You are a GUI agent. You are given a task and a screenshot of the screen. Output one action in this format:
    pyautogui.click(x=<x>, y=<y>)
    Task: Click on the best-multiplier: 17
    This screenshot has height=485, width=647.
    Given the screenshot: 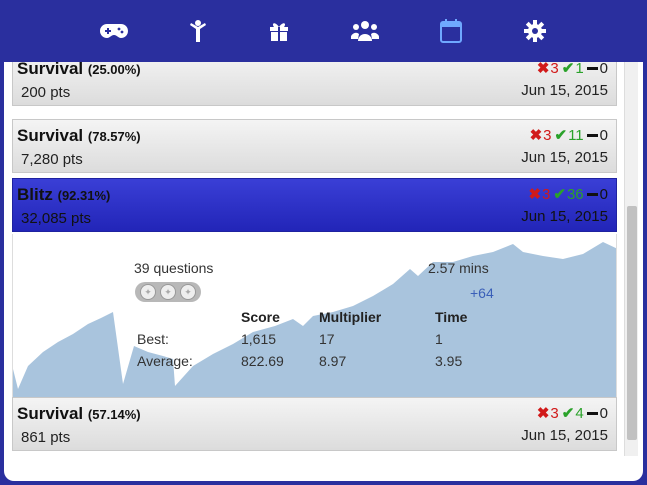 What is the action you would take?
    pyautogui.click(x=327, y=339)
    